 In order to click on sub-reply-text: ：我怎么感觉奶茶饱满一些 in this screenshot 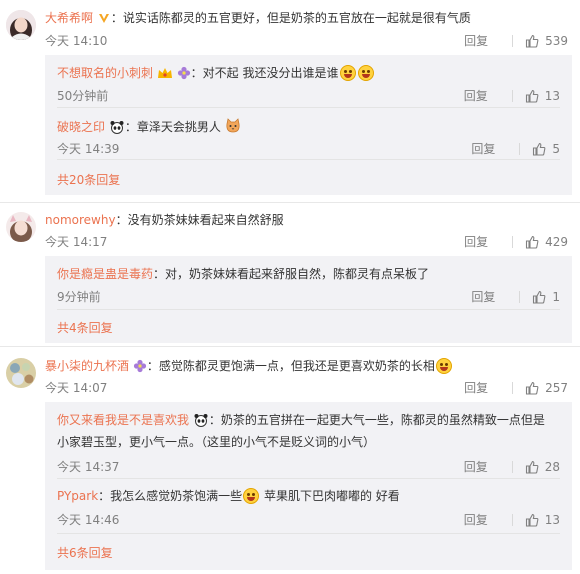, I will do `click(170, 496)`.